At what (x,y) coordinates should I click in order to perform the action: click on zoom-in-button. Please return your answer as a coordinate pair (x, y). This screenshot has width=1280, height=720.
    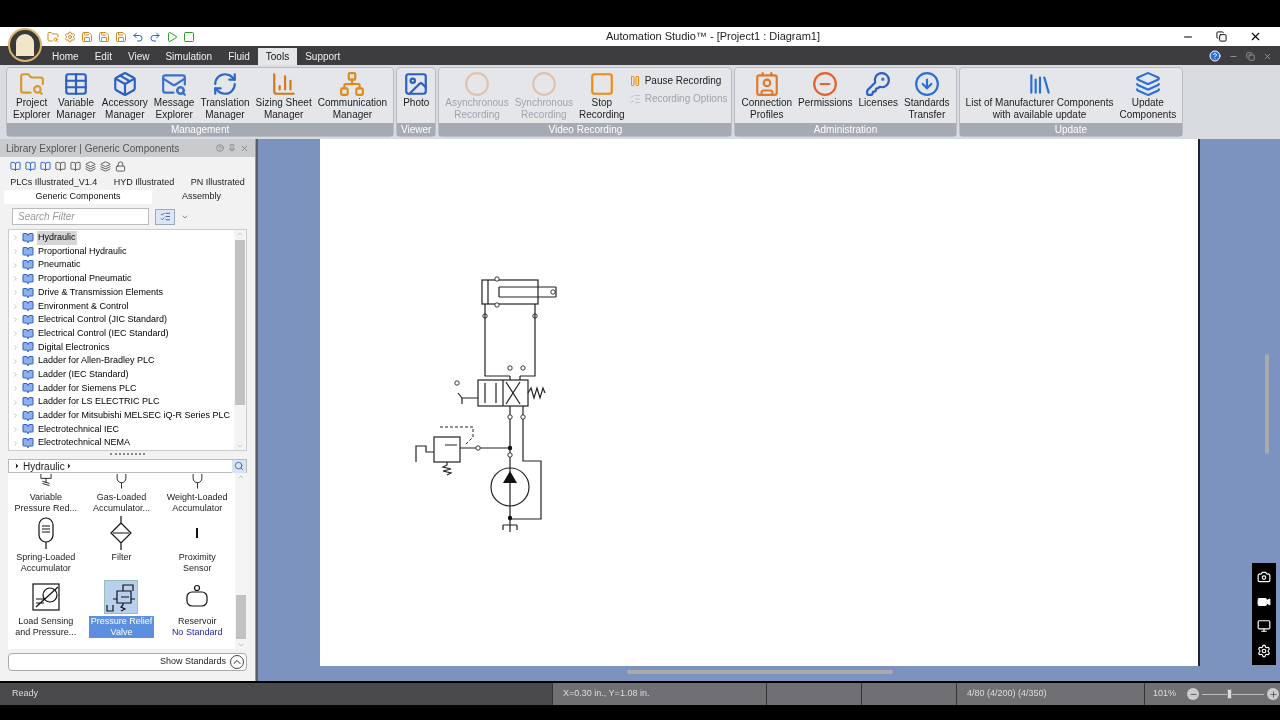
    Looking at the image, I should click on (1273, 694).